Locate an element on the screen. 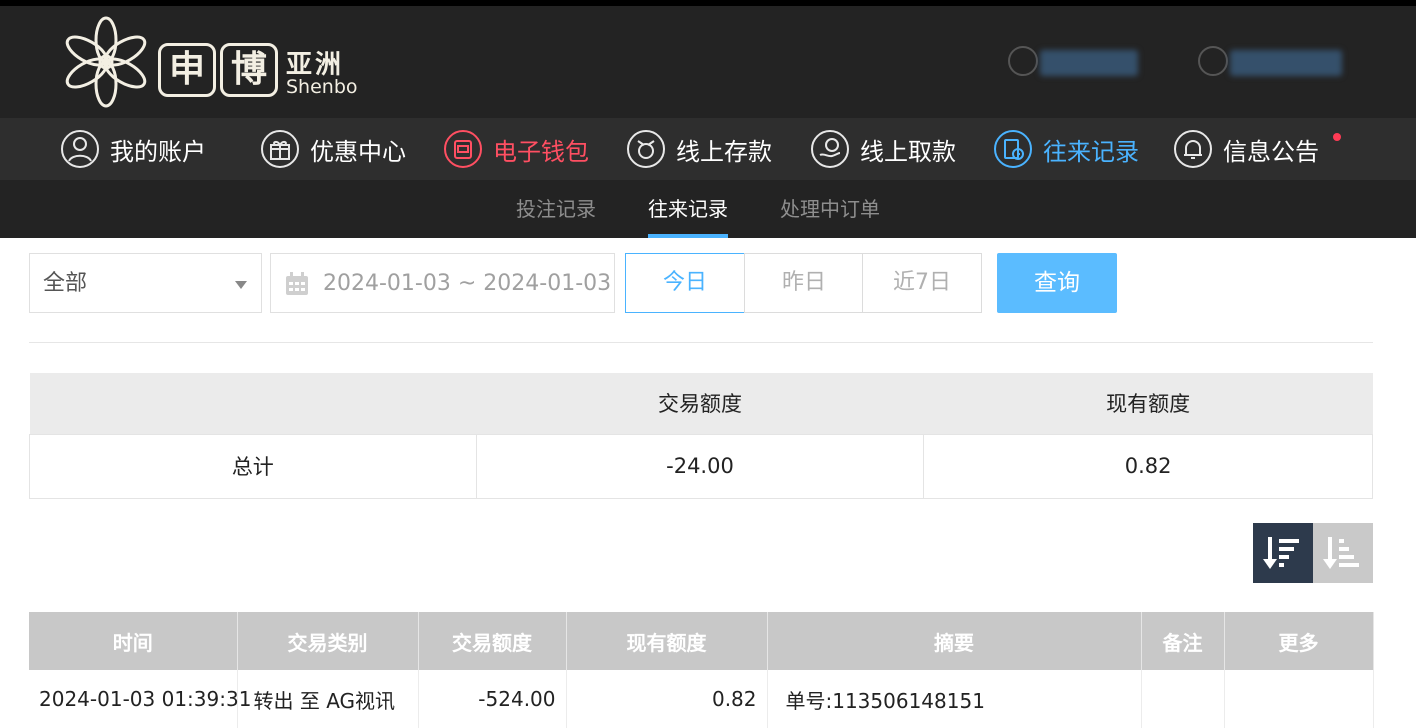 The height and width of the screenshot is (728, 1416). col-time: 时间 is located at coordinates (133, 641).